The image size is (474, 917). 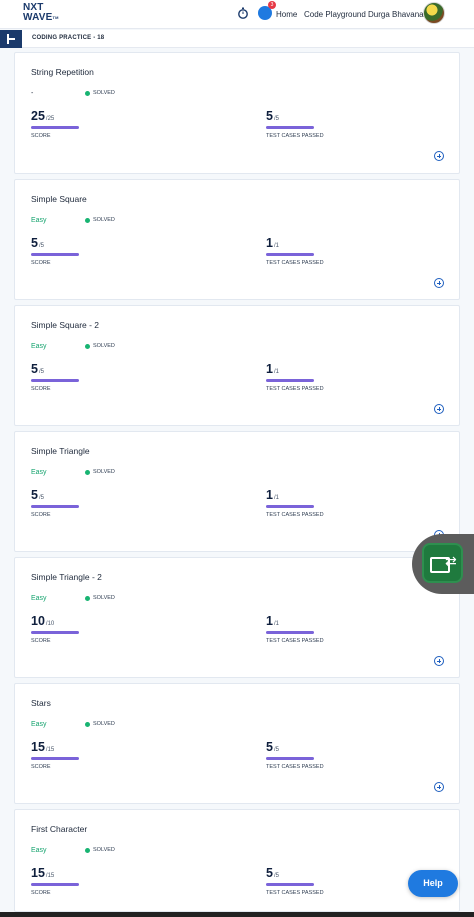 I want to click on score-metric: 10/10 SCORE, so click(x=55, y=628).